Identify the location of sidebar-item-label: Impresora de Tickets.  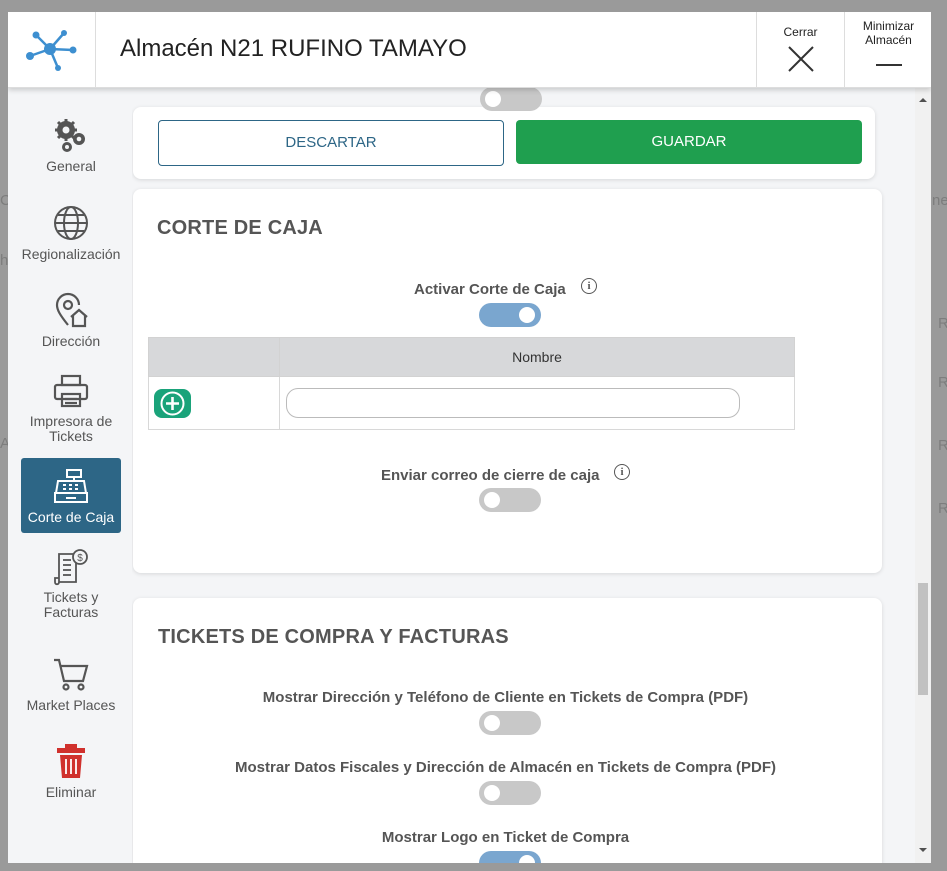
(71, 428).